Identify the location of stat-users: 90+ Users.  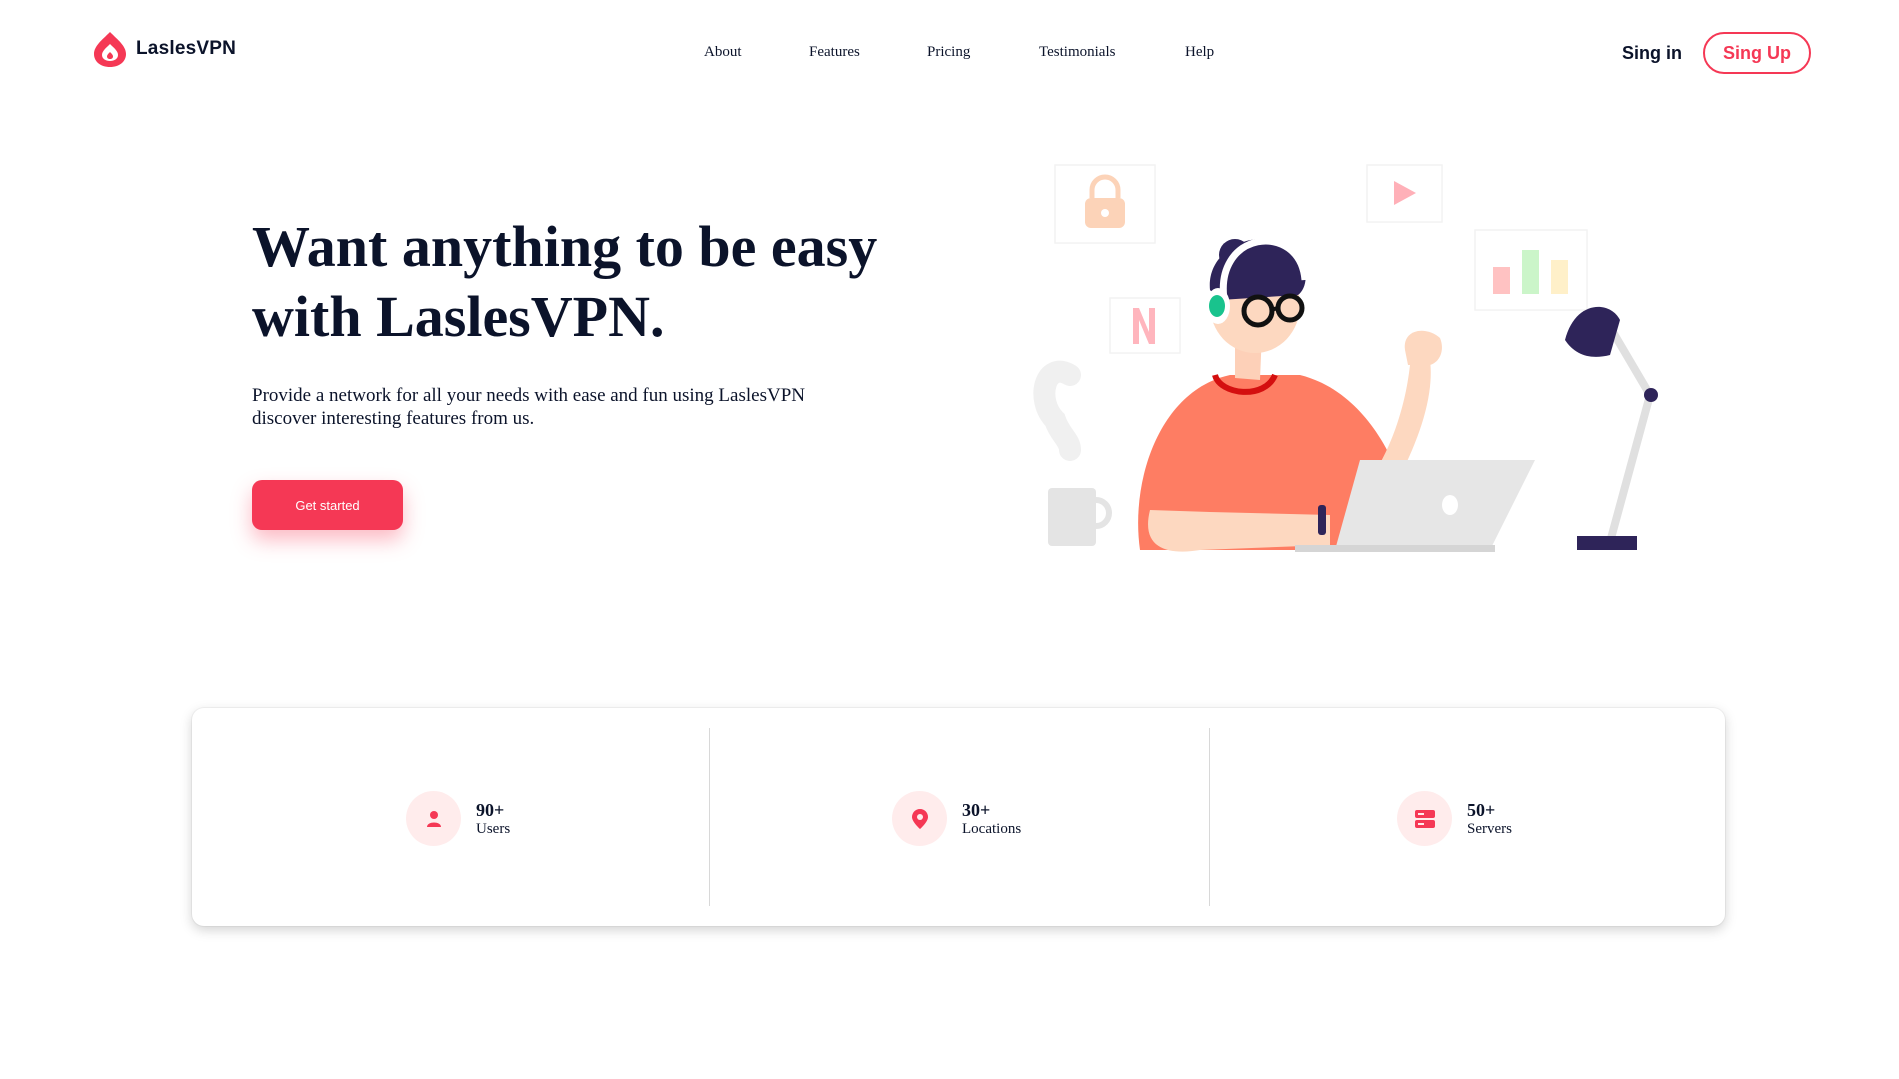
(458, 818).